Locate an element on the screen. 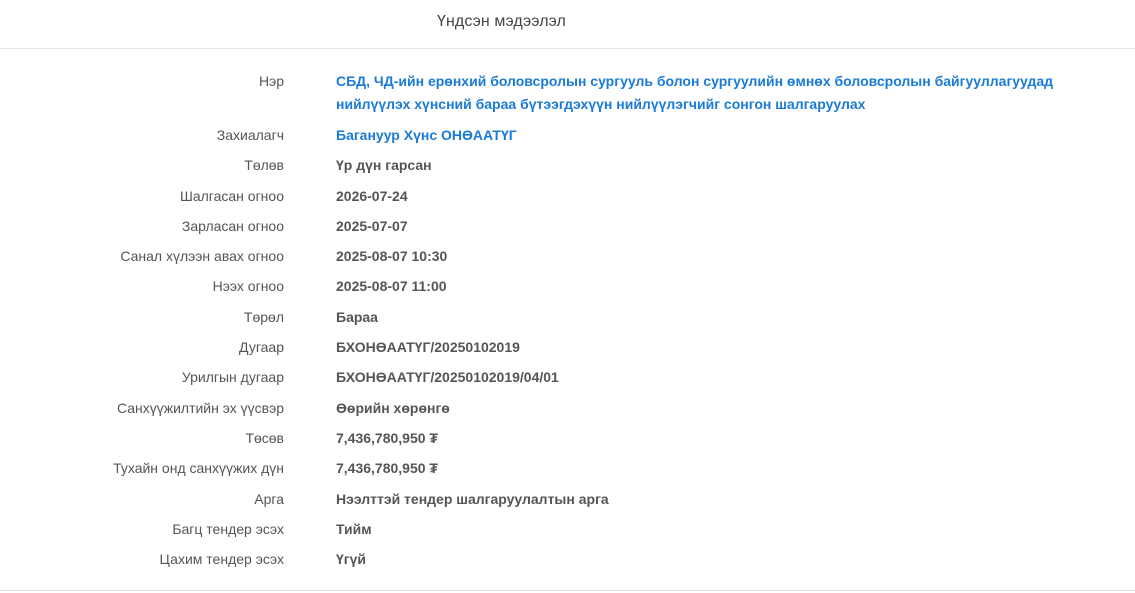 Image resolution: width=1135 pixels, height=593 pixels. detail-row-customer: Захиалагч Багануур Хүнс ОНӨААТҮГ is located at coordinates (567, 137).